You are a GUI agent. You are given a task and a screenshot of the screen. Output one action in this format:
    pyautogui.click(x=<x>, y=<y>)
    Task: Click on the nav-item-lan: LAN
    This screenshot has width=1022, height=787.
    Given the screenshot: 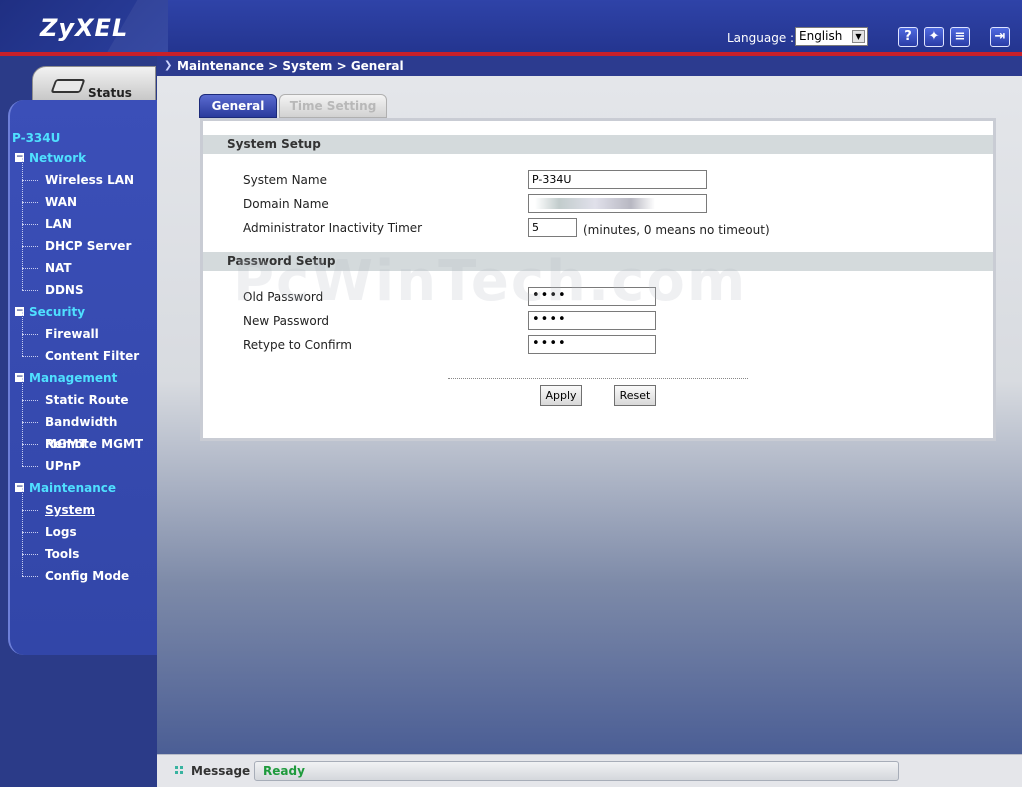 What is the action you would take?
    pyautogui.click(x=84, y=218)
    